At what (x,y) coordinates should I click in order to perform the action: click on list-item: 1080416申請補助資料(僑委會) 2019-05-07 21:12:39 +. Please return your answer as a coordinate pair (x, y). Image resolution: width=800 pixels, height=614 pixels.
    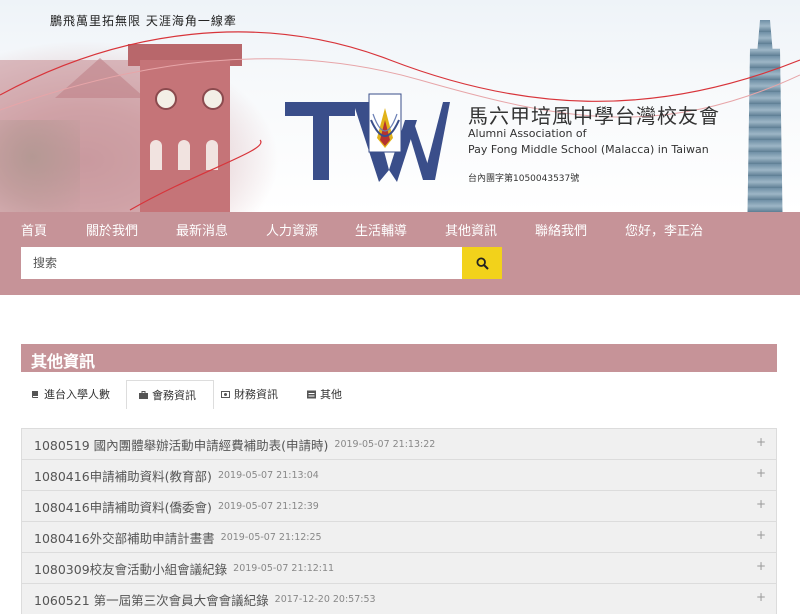
    Looking at the image, I should click on (399, 505).